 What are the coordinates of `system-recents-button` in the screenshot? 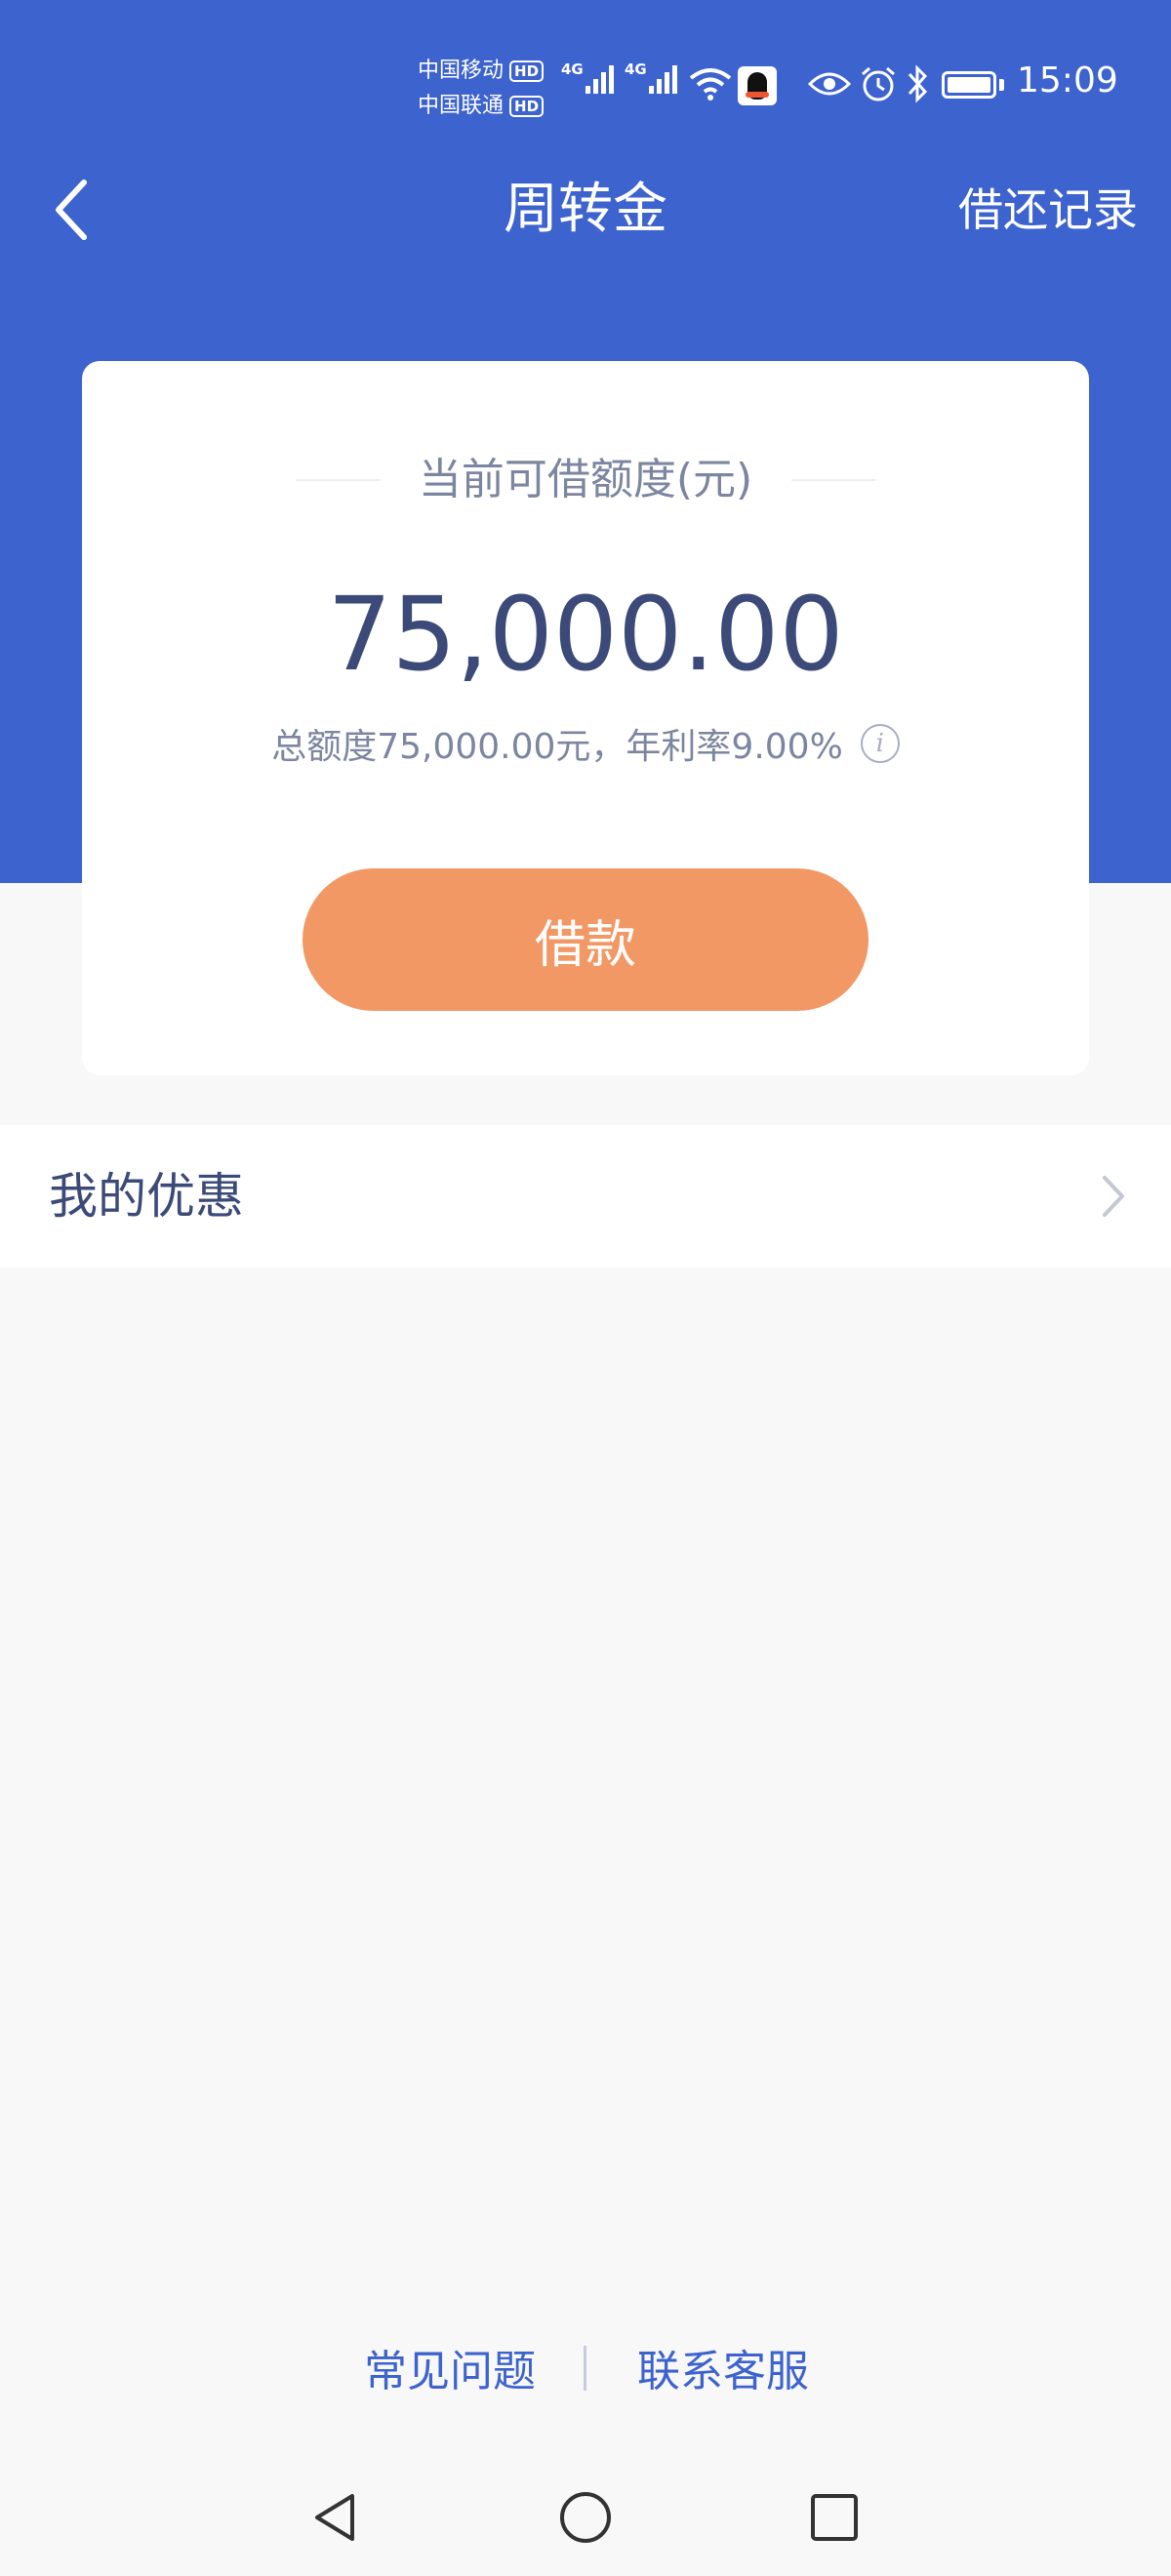 It's located at (834, 2517).